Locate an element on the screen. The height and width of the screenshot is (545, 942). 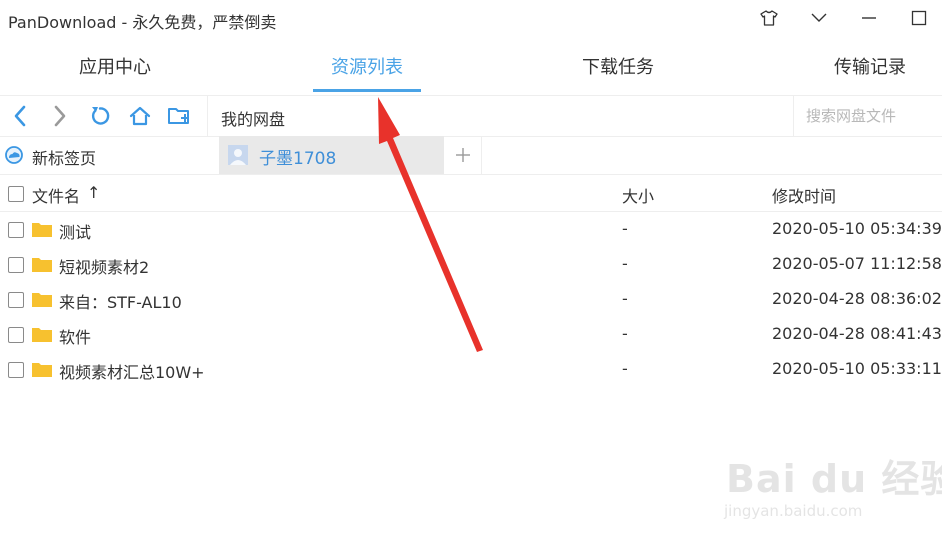
file-modified: 2020-04-28 08:41:43 is located at coordinates (857, 333).